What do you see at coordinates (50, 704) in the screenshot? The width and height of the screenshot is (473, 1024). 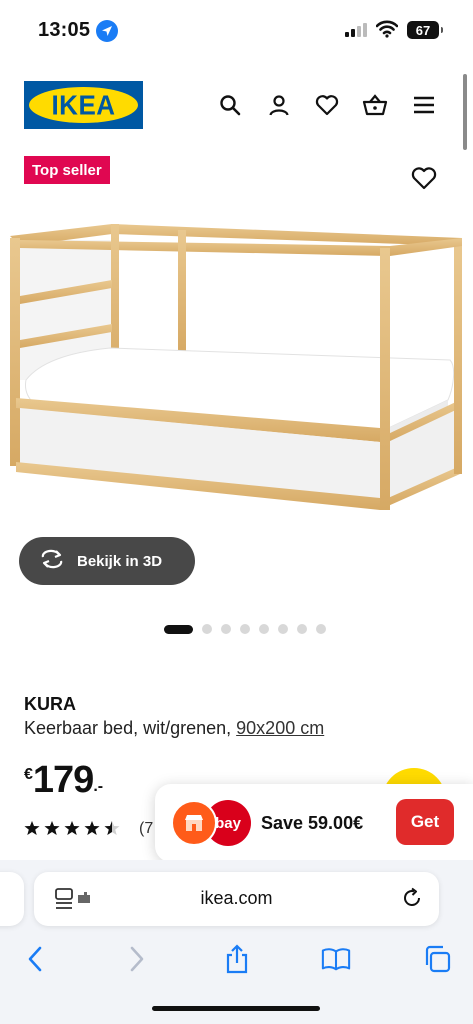 I see `product-name: KURA` at bounding box center [50, 704].